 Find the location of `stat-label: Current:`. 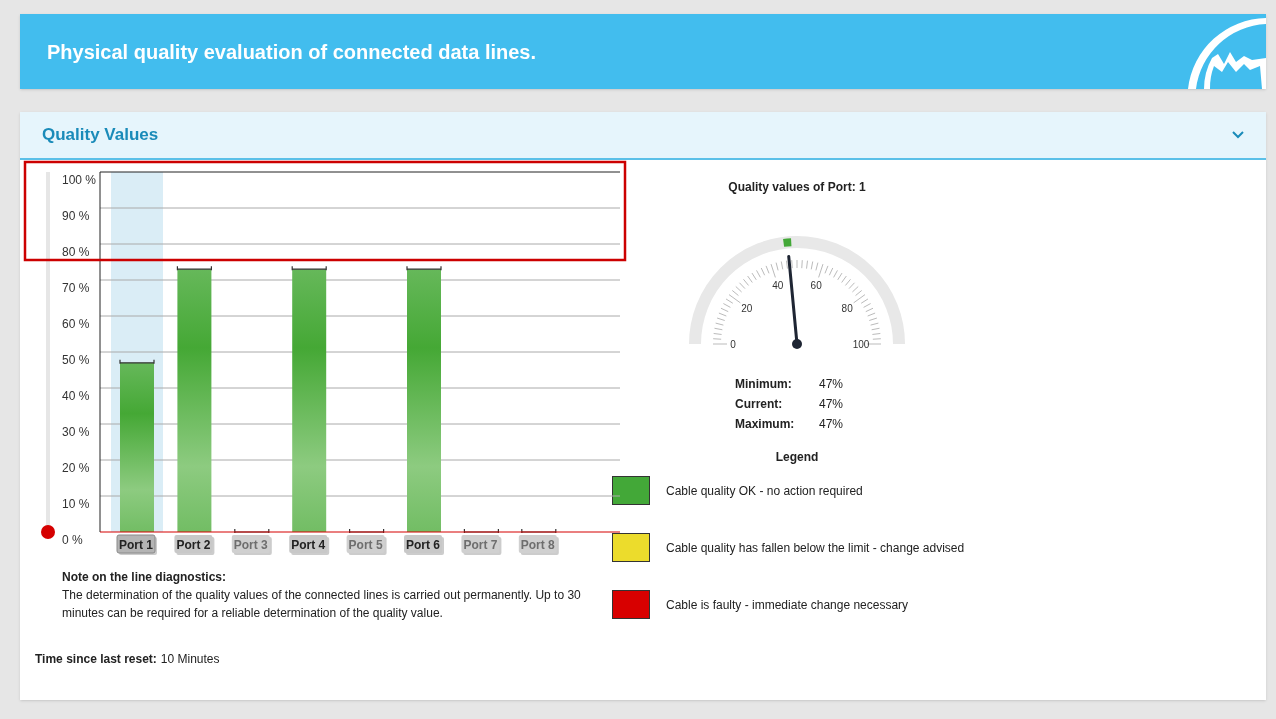

stat-label: Current: is located at coordinates (759, 404).